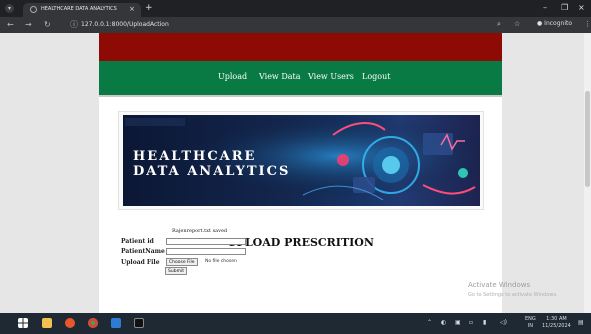 The height and width of the screenshot is (334, 591). I want to click on kebab-menu-icon: ⋮, so click(587, 24).